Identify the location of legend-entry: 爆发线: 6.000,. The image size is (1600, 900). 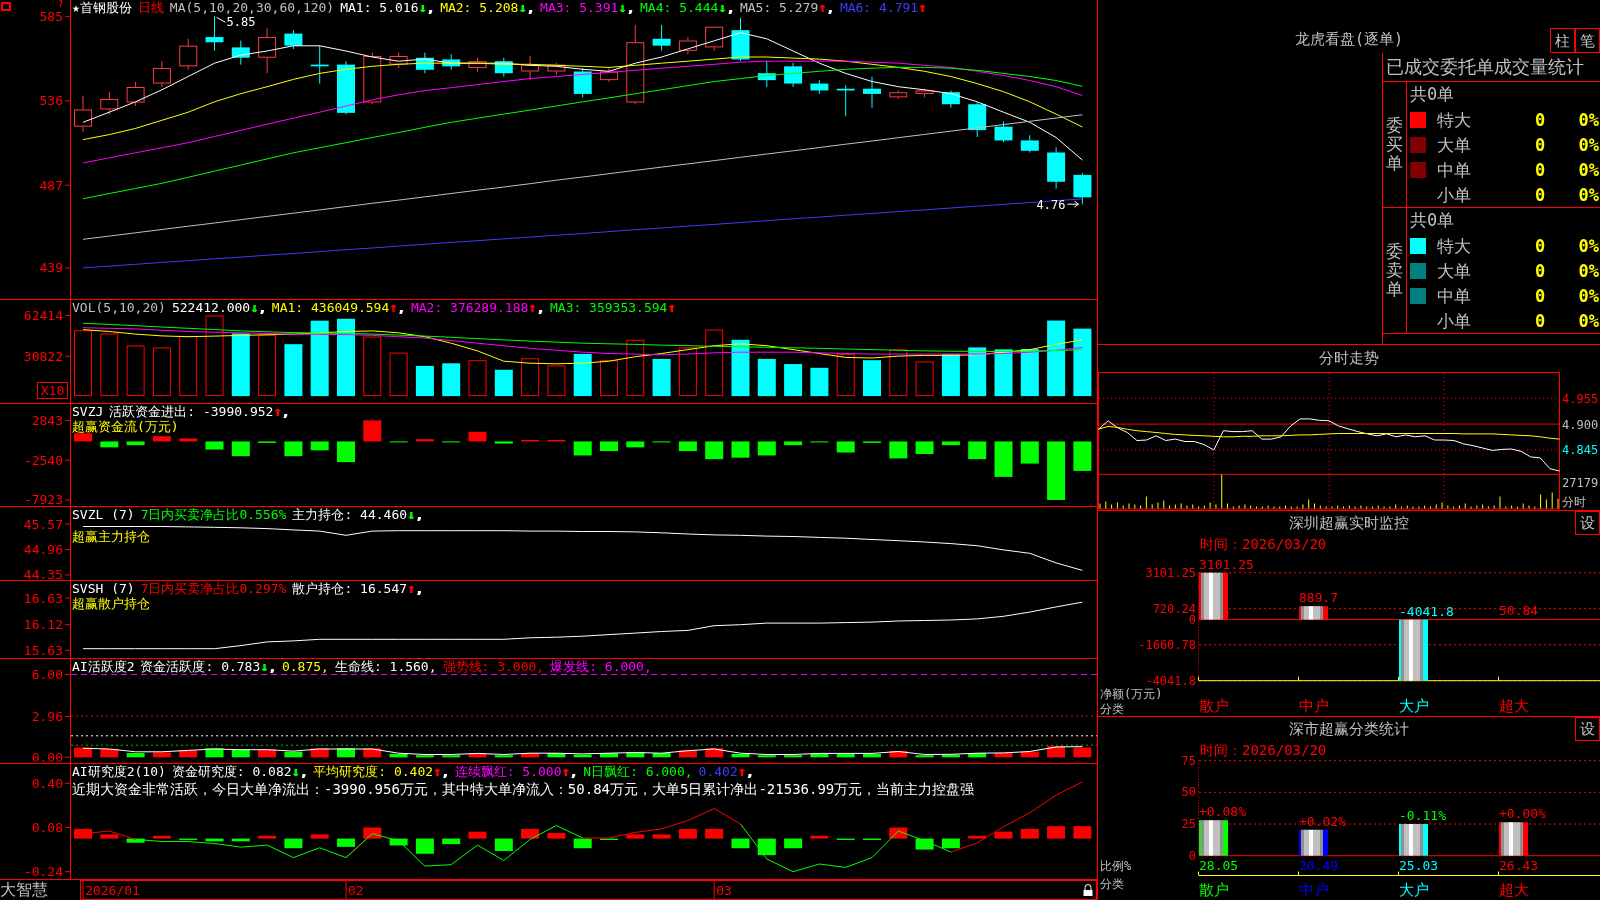
(601, 666).